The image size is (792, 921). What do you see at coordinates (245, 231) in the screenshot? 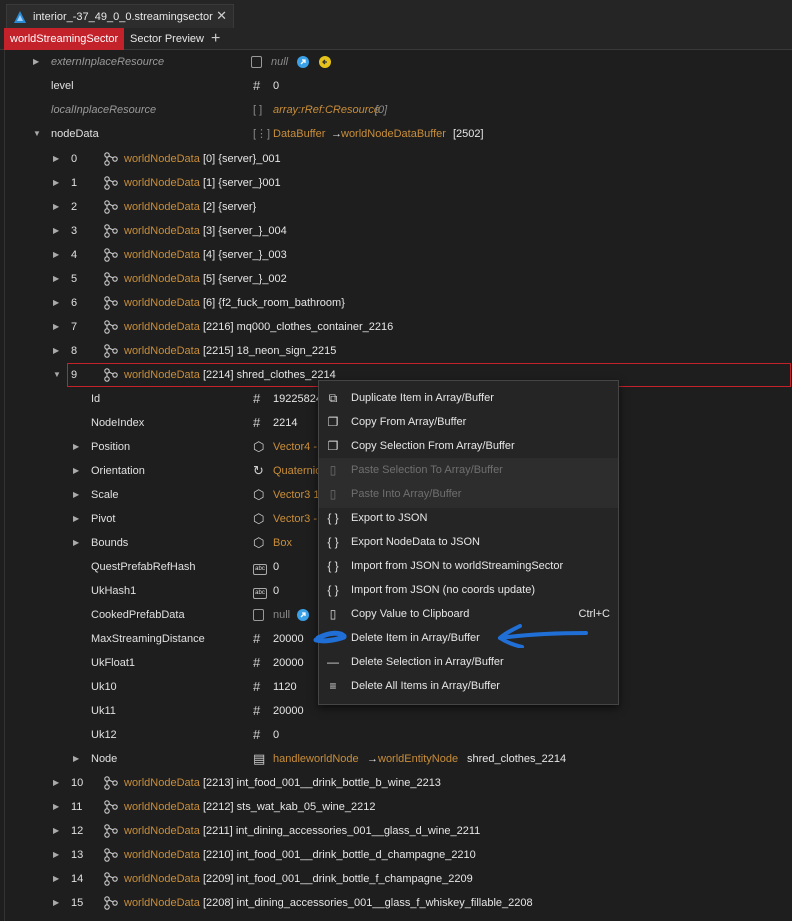
I see `item-label: [3] {server_}_004` at bounding box center [245, 231].